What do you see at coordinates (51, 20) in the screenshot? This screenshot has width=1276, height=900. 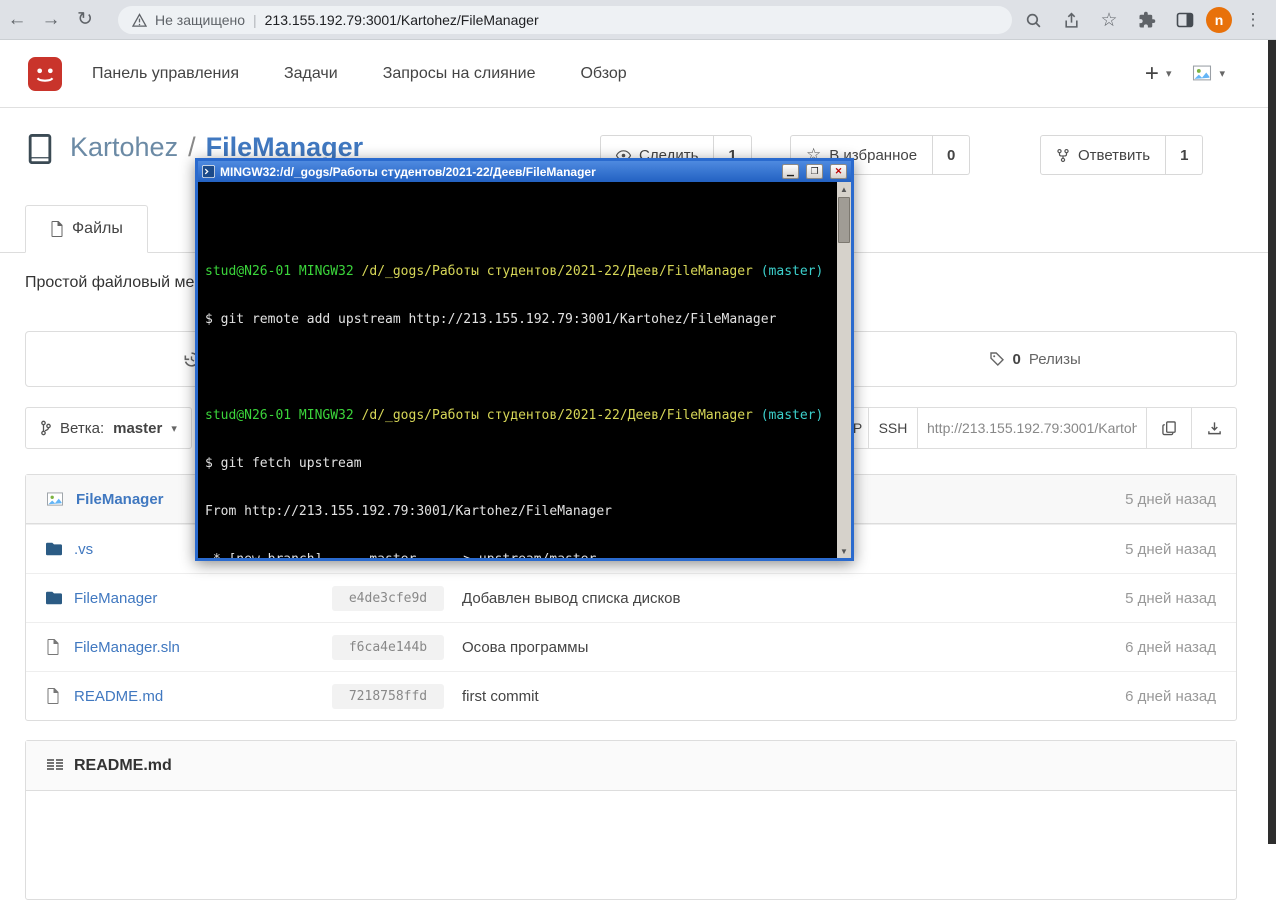 I see `forward-button: →` at bounding box center [51, 20].